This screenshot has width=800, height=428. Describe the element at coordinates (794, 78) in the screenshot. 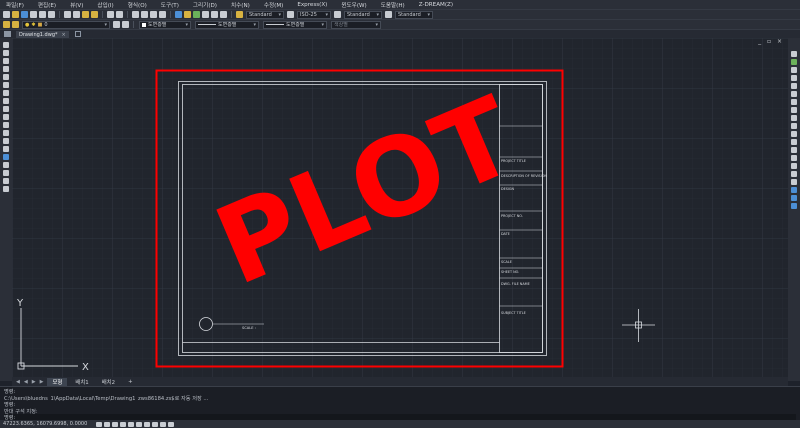

I see `offset-icon` at that location.